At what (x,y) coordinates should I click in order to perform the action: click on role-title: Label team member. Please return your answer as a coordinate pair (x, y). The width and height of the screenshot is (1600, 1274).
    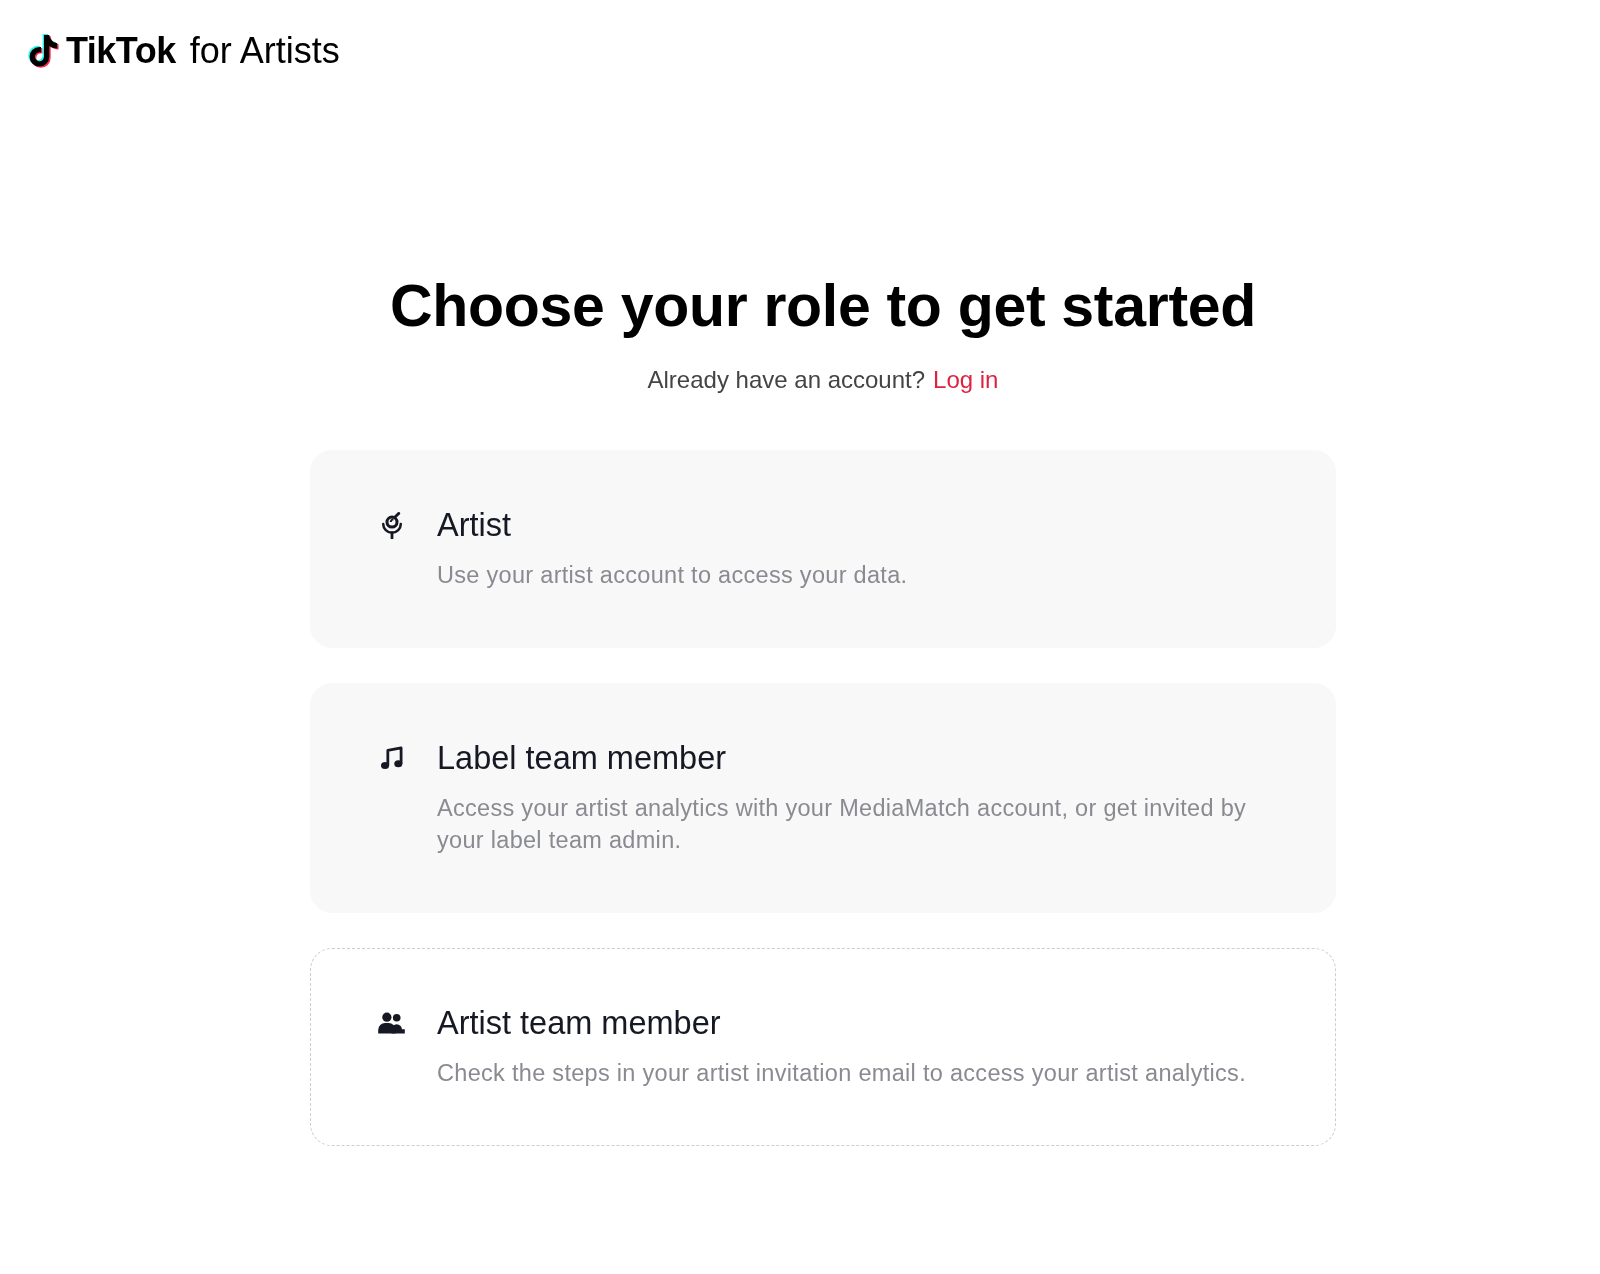
    Looking at the image, I should click on (582, 758).